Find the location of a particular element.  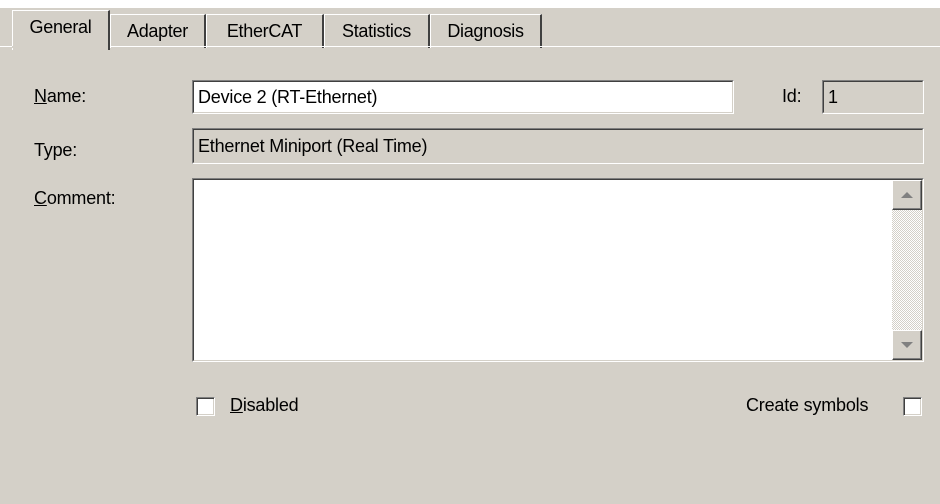

active-tab-gap is located at coordinates (60, 47).